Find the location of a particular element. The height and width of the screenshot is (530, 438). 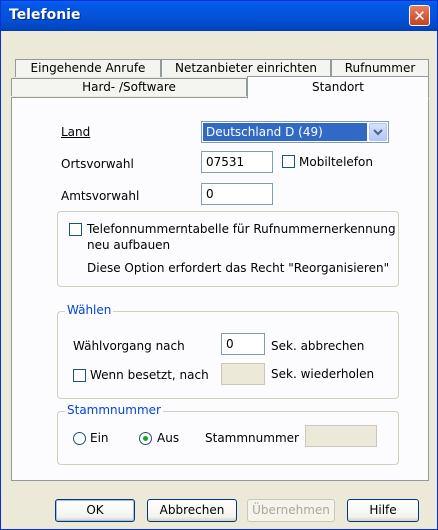

country-select: Deutschland D (49) is located at coordinates (295, 132).